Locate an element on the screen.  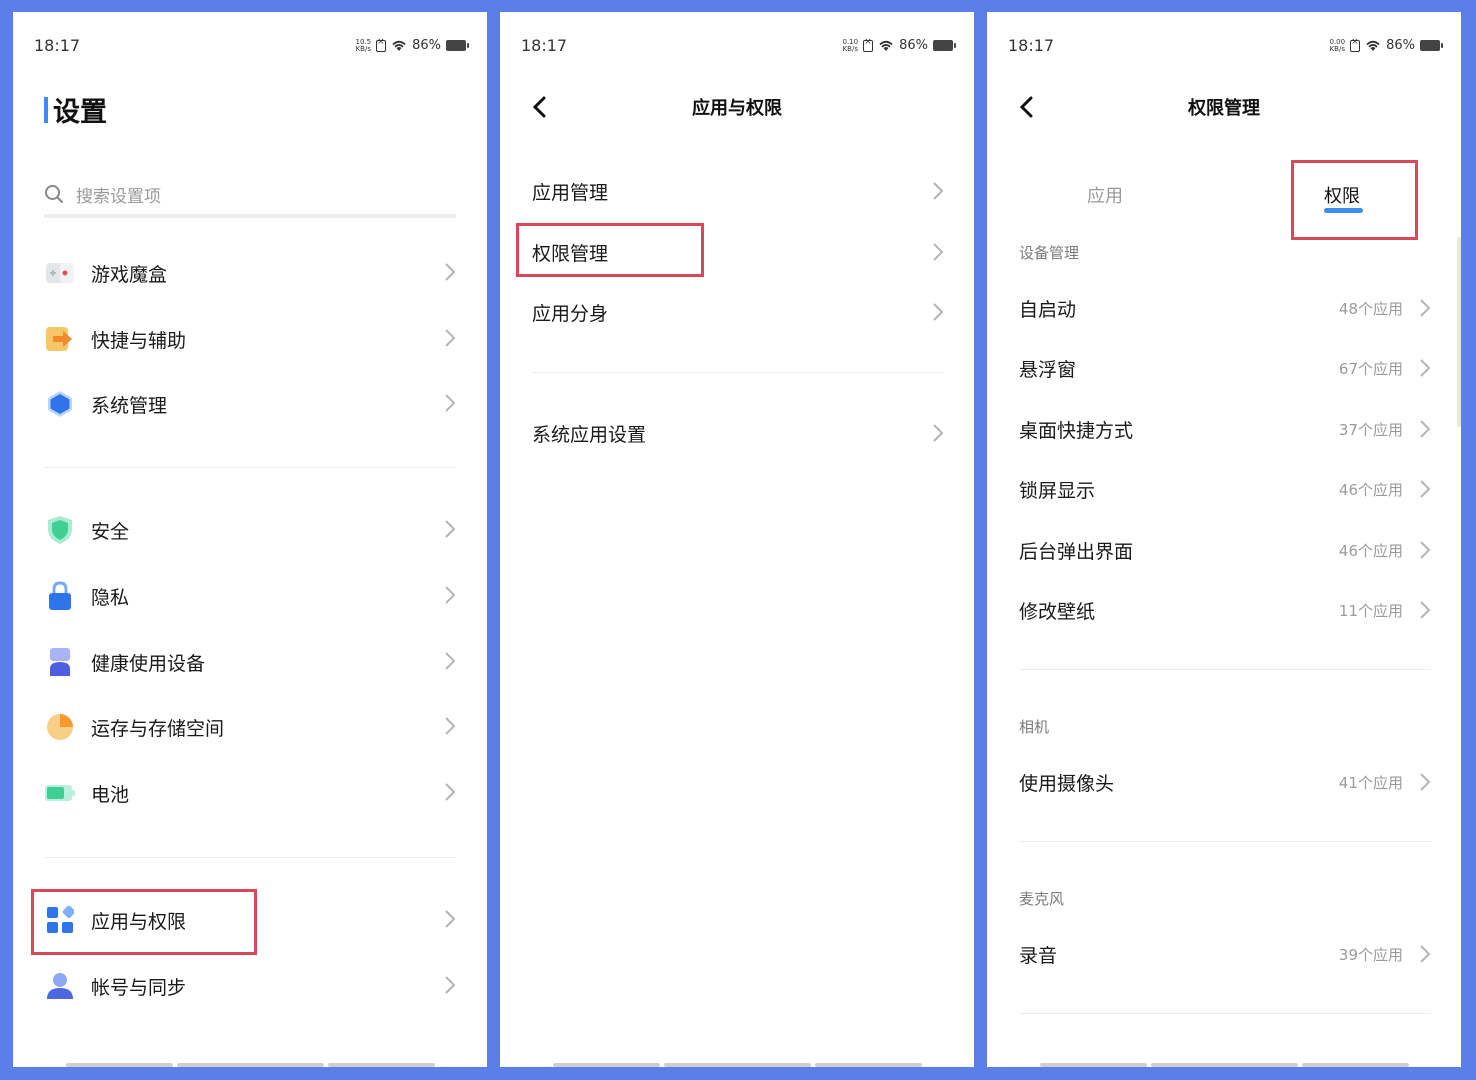
shield-icon is located at coordinates (60, 530).